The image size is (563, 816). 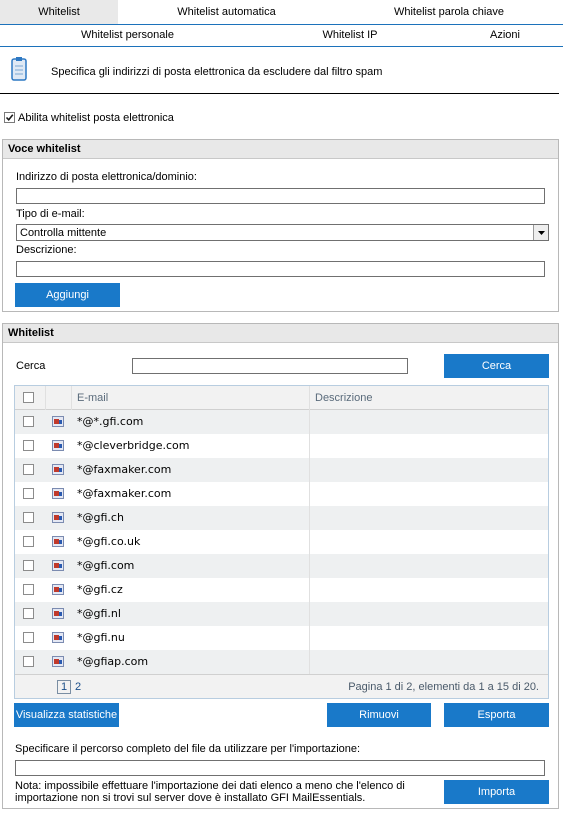 What do you see at coordinates (67, 295) in the screenshot?
I see `add-button: Aggiungi` at bounding box center [67, 295].